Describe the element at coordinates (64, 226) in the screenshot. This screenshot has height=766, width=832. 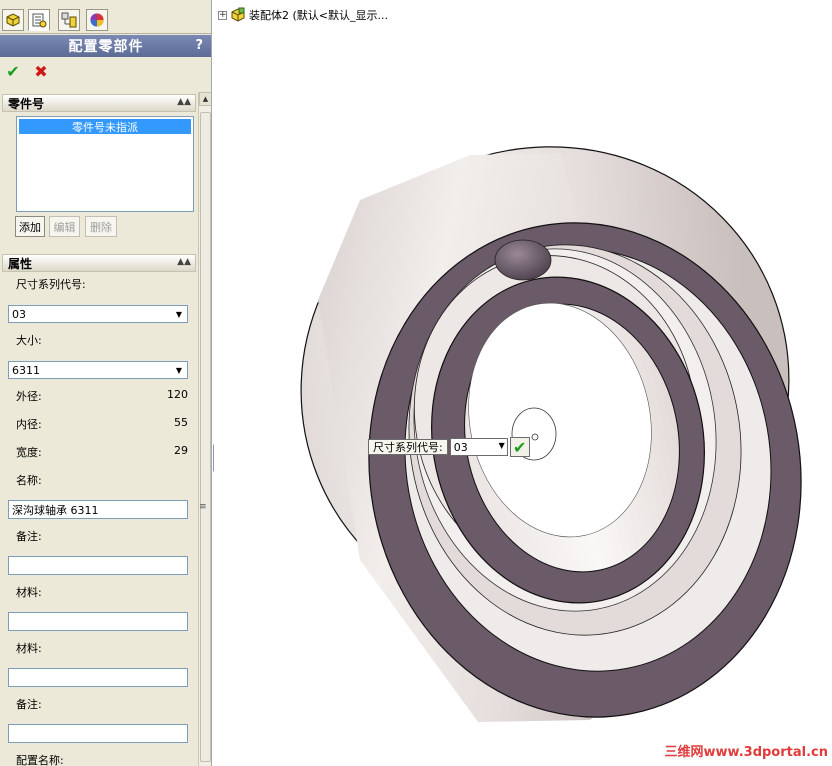
I see `edit-button: 编辑` at that location.